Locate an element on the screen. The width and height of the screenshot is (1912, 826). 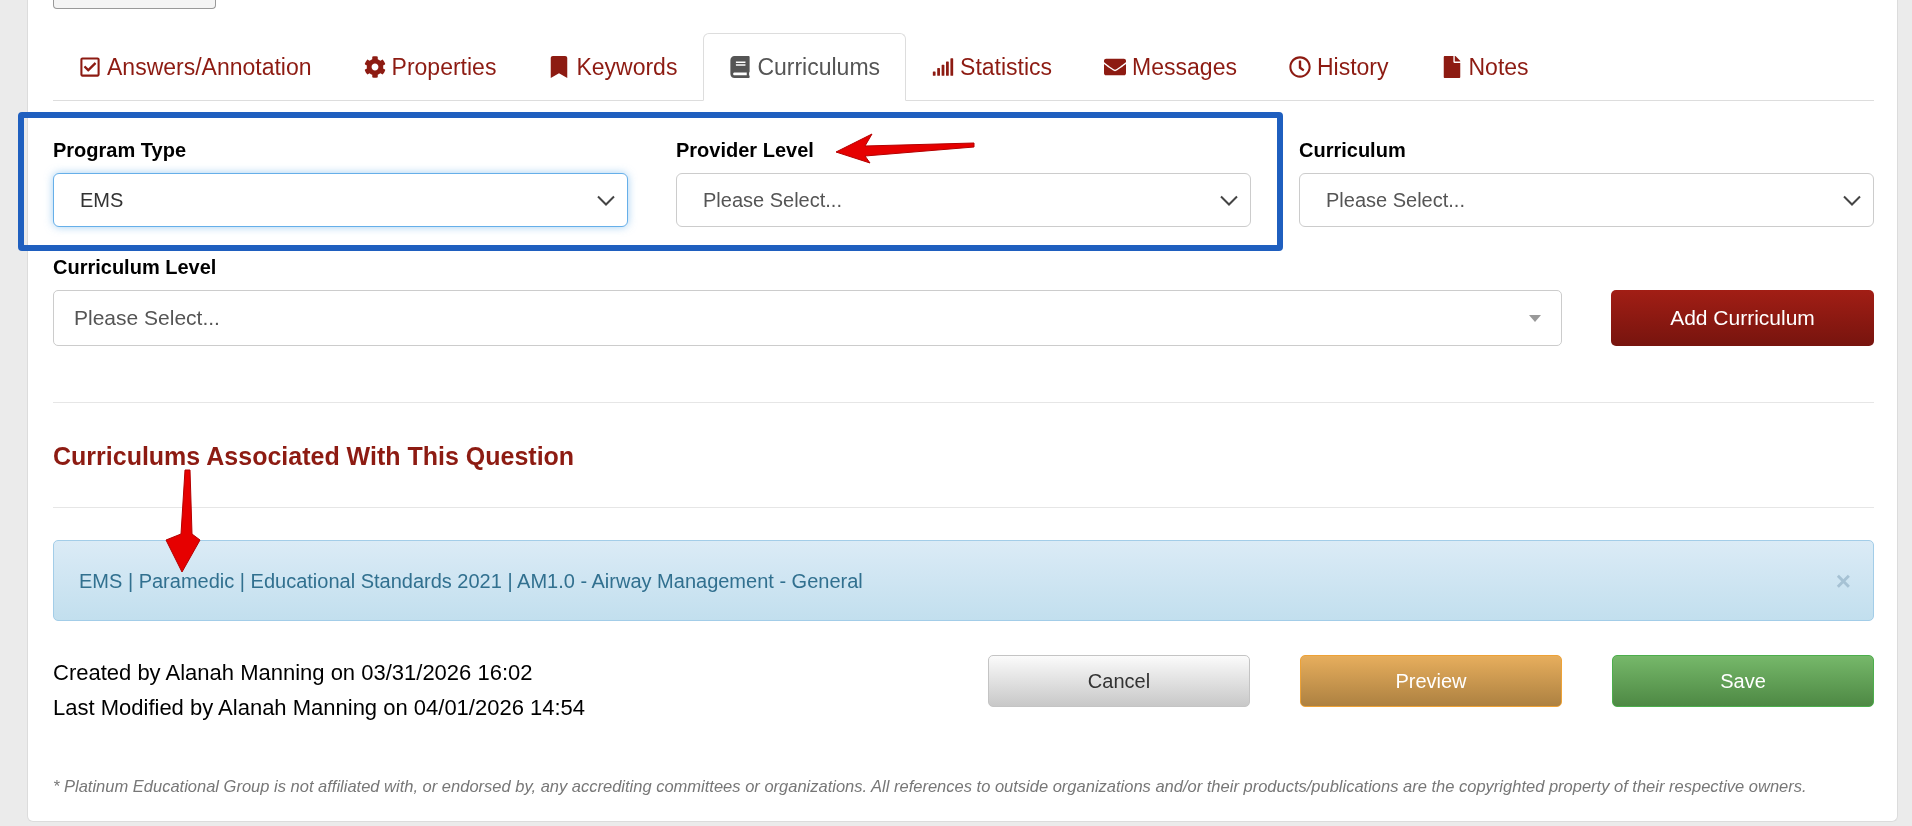
cut-off-button is located at coordinates (134, 4).